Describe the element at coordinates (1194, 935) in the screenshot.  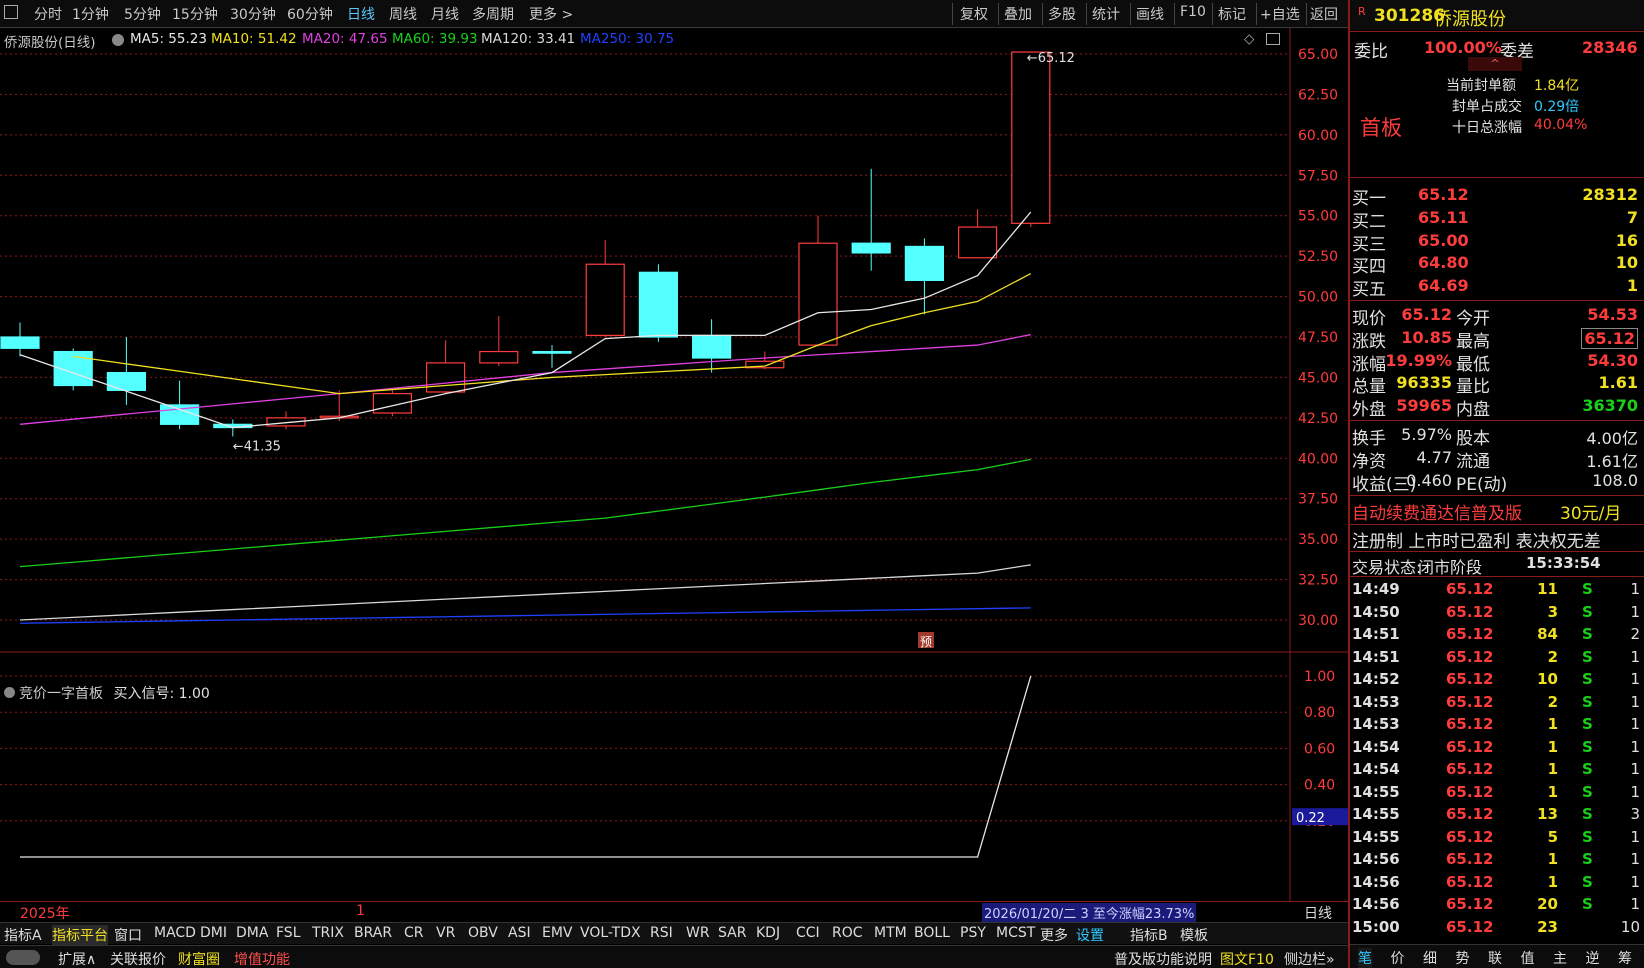
I see `indicator-tab: 模板` at that location.